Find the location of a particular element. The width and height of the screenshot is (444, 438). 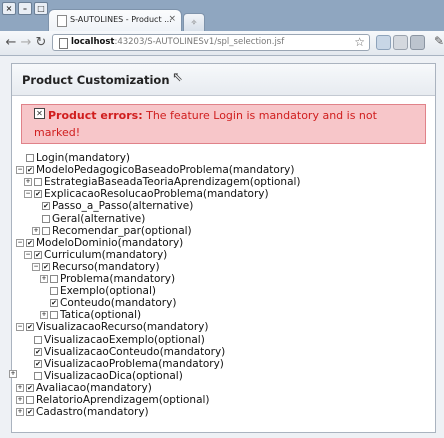

window-maximize-icon: □ is located at coordinates (41, 8).